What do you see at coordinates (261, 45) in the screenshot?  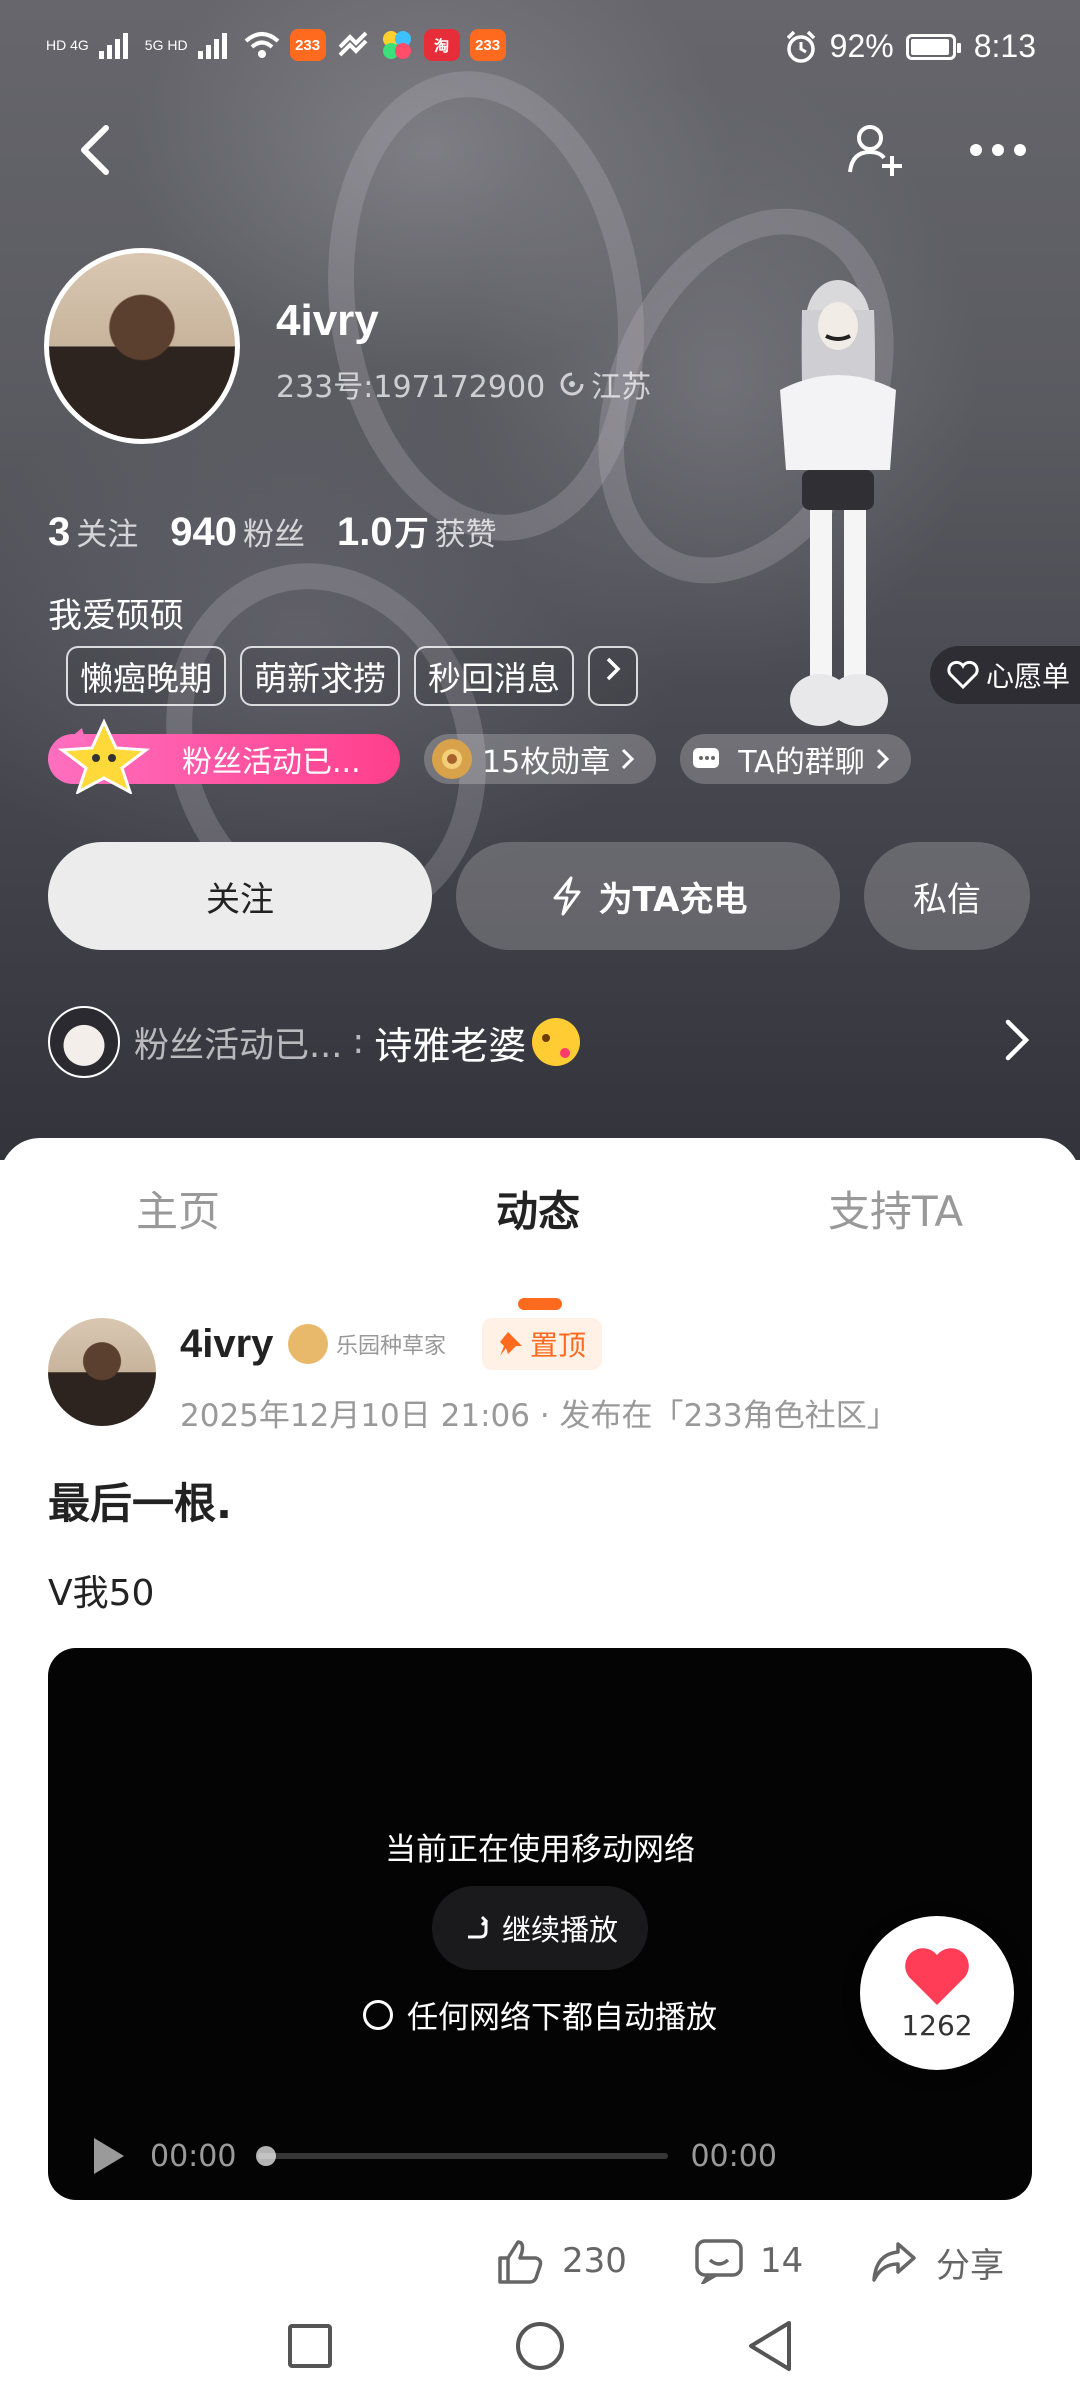 I see `wifi-icon` at bounding box center [261, 45].